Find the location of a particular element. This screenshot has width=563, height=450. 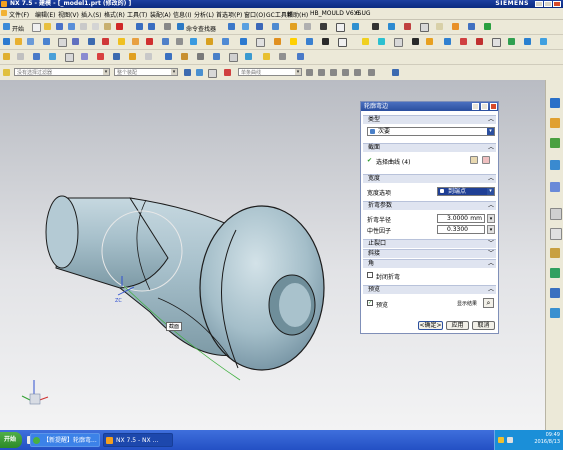

shell-icon is located at coordinates (193, 41).